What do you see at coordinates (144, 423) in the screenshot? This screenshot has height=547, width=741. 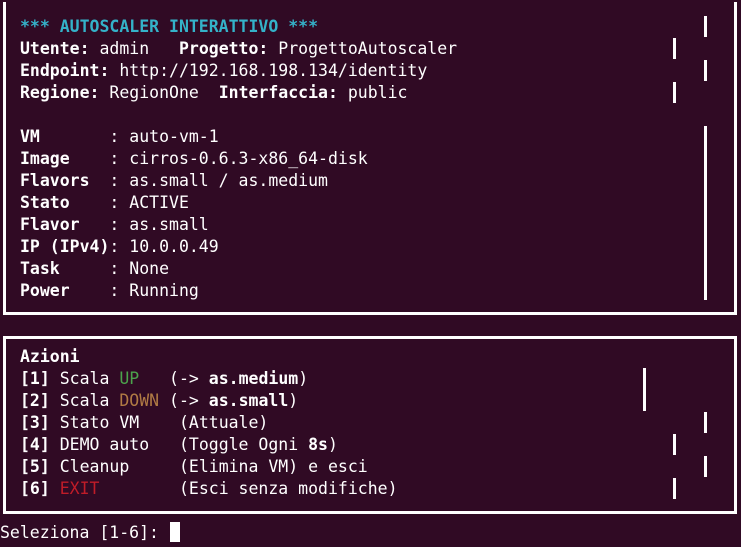 I see `action-vm-status: [3] Stato VM (Attuale)` at bounding box center [144, 423].